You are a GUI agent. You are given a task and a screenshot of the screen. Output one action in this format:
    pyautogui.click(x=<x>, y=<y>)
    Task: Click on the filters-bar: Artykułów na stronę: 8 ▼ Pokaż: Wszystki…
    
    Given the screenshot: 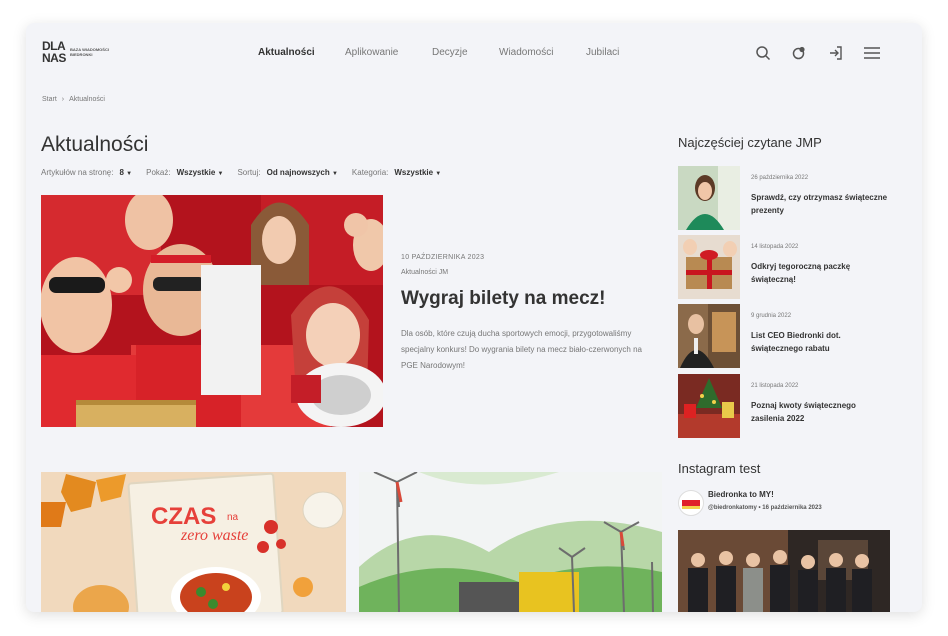 What is the action you would take?
    pyautogui.click(x=245, y=172)
    